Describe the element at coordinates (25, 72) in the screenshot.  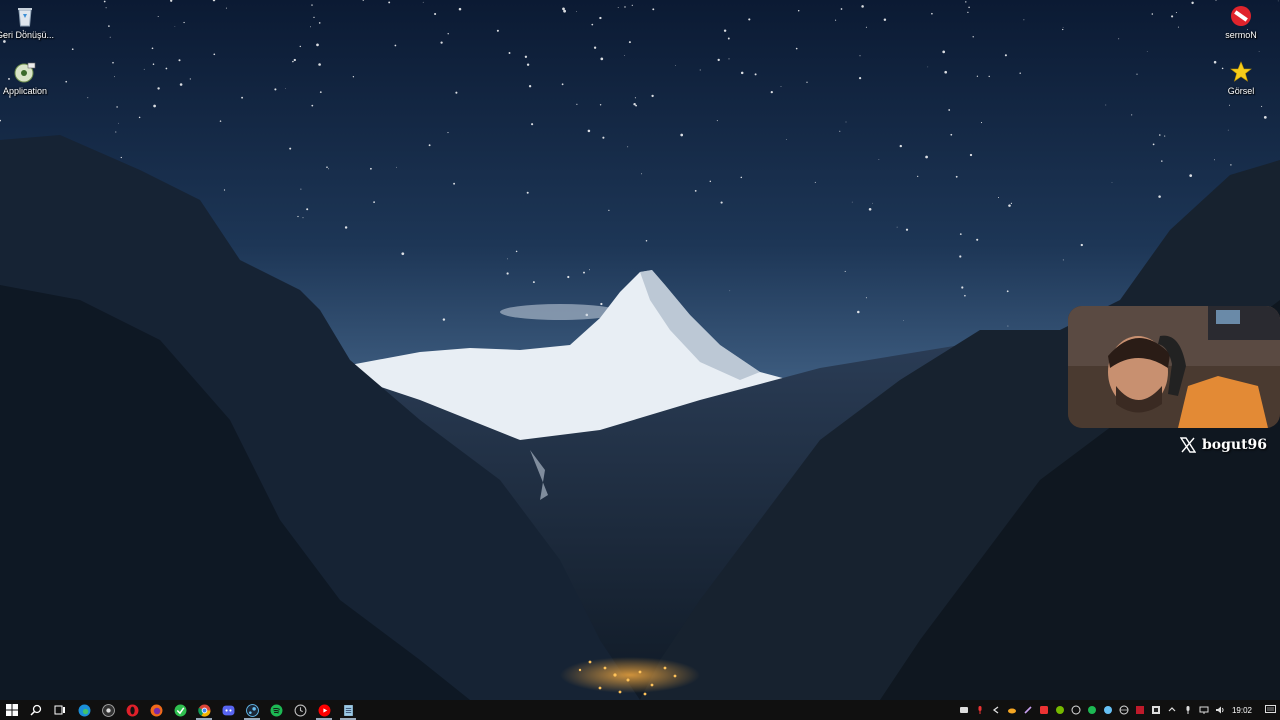
I see `application-disc-icon` at that location.